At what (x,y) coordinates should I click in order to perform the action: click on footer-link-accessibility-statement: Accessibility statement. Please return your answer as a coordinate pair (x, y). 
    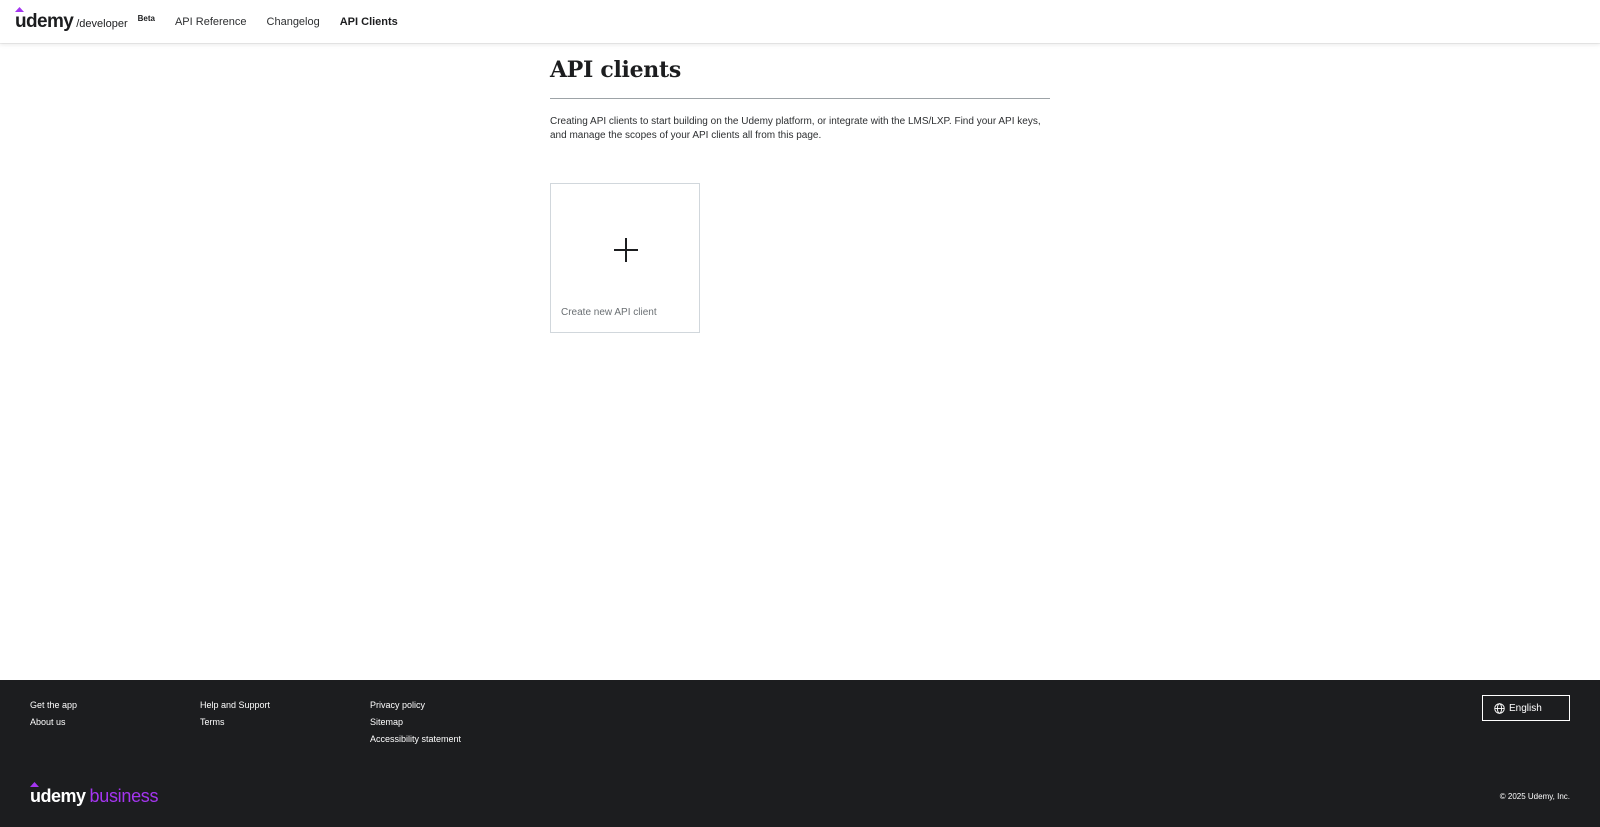
    Looking at the image, I should click on (415, 739).